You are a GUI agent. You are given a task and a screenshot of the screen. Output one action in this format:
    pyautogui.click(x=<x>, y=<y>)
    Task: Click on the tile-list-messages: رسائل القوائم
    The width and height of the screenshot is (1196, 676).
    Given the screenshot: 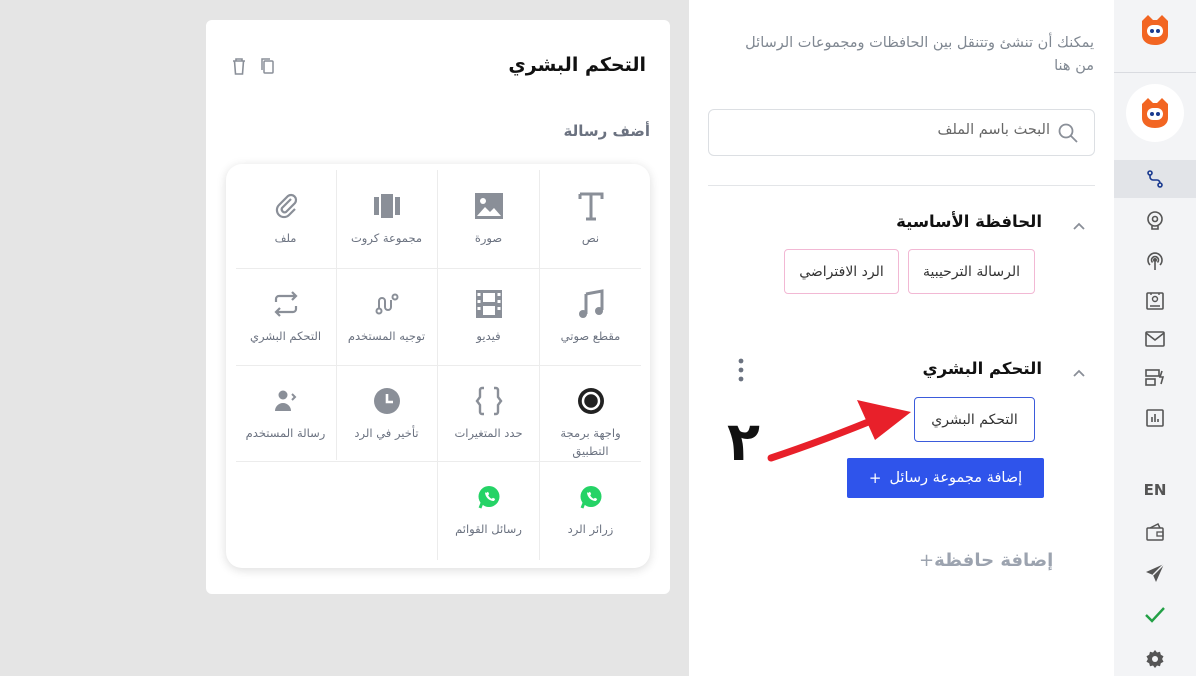 What is the action you would take?
    pyautogui.click(x=488, y=509)
    